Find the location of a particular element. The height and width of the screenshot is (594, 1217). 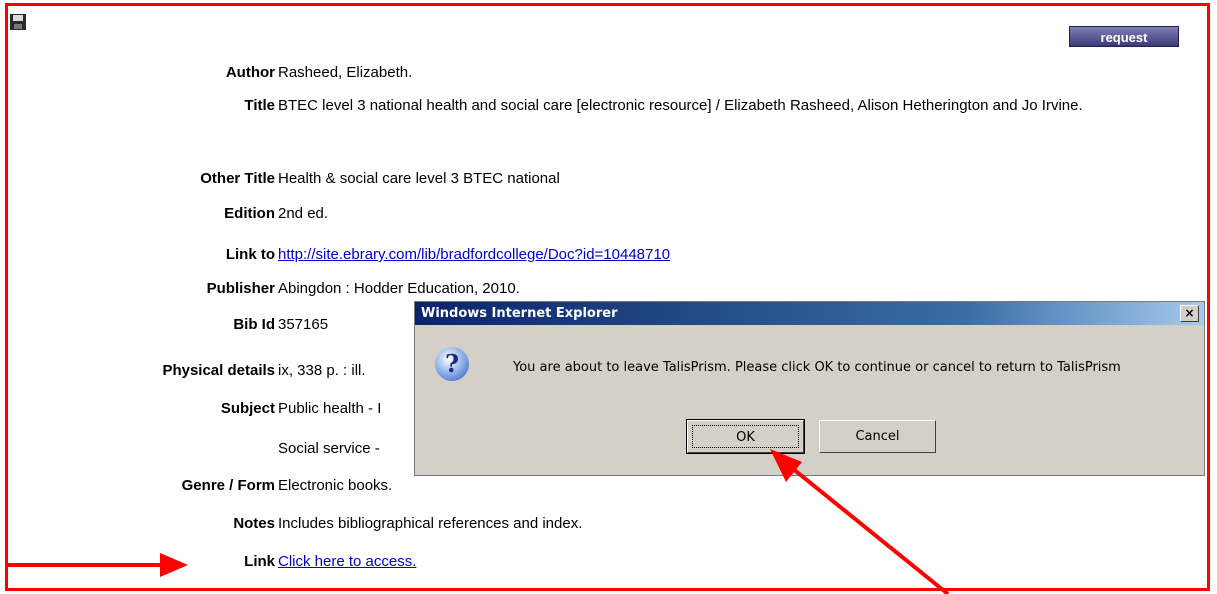

arrow-to-ok is located at coordinates (860, 521).